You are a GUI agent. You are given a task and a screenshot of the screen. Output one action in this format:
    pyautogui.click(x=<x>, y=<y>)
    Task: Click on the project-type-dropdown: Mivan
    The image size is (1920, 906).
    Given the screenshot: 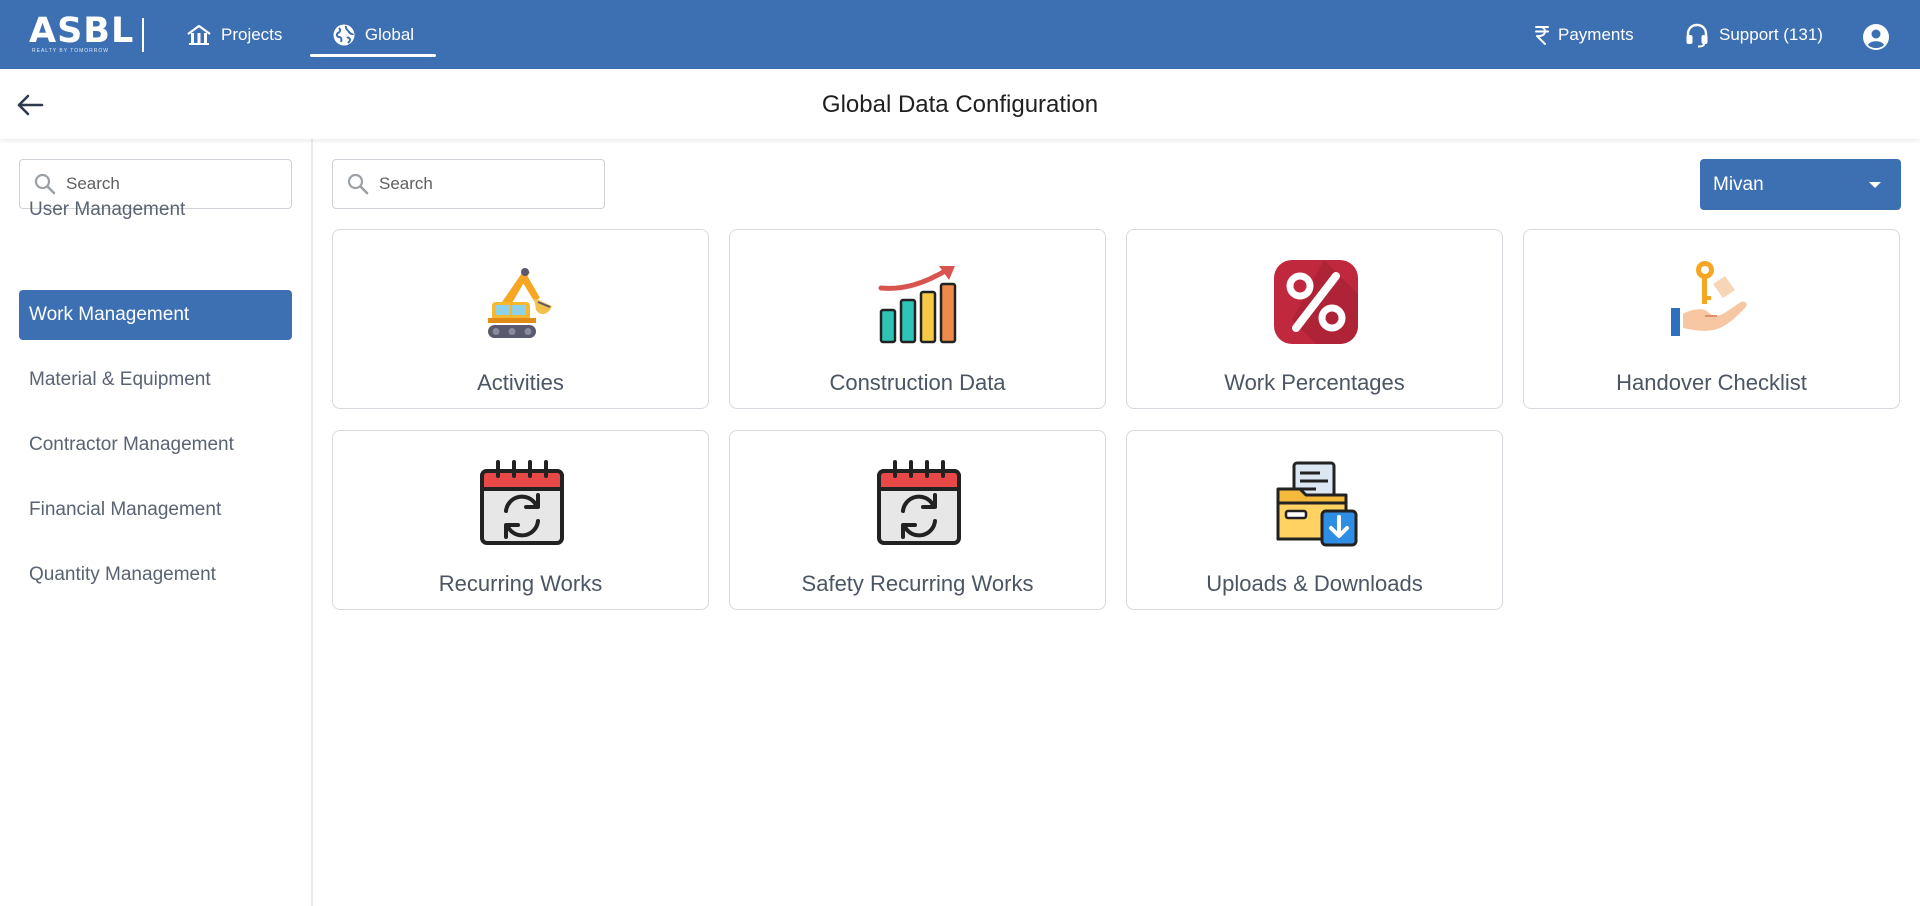 What is the action you would take?
    pyautogui.click(x=1800, y=184)
    